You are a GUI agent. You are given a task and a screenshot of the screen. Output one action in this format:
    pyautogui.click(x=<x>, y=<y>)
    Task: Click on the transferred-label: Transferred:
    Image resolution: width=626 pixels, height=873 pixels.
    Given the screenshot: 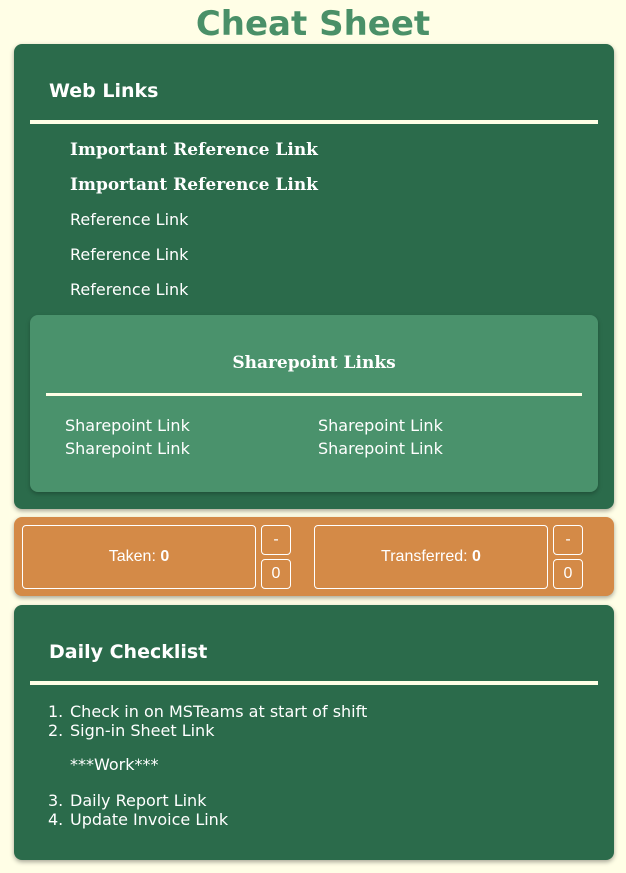 What is the action you would take?
    pyautogui.click(x=424, y=556)
    